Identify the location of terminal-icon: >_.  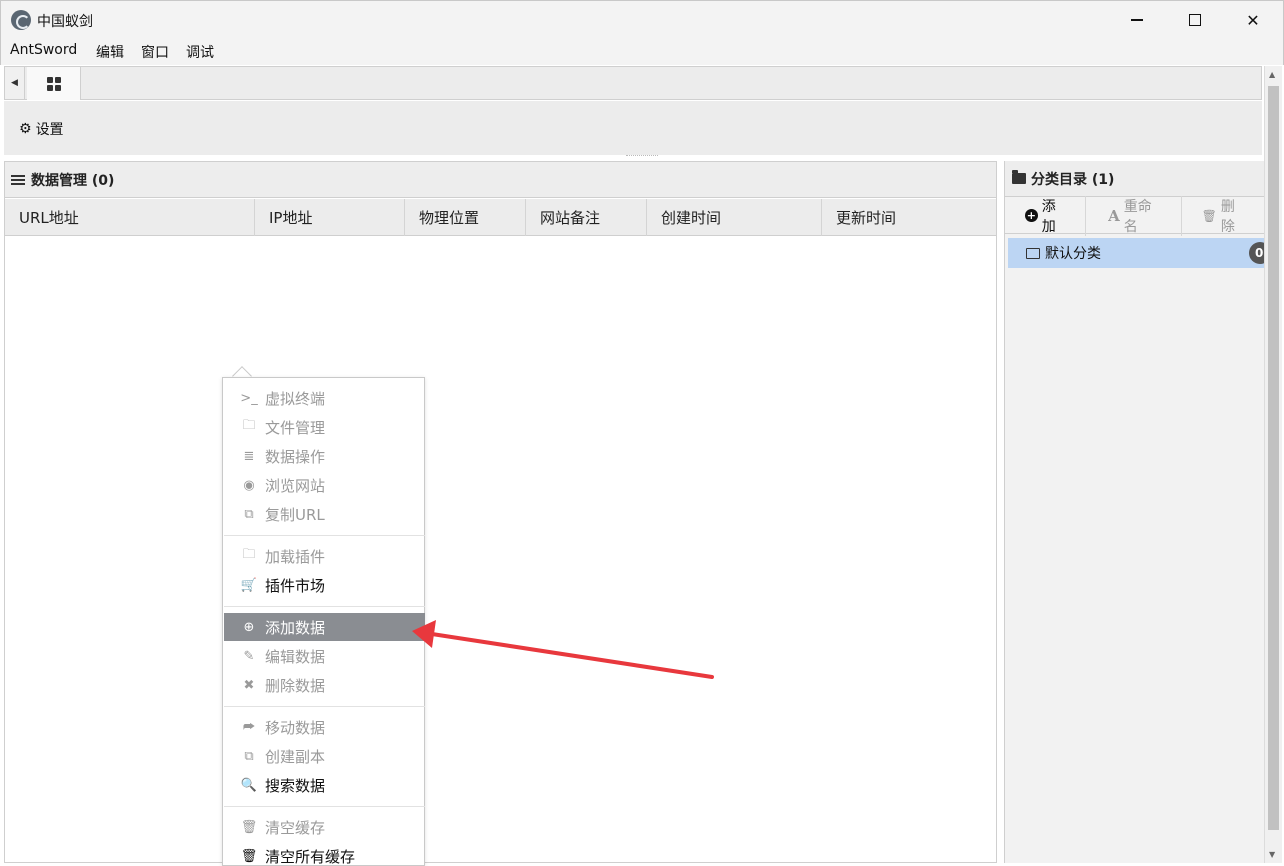
(249, 398).